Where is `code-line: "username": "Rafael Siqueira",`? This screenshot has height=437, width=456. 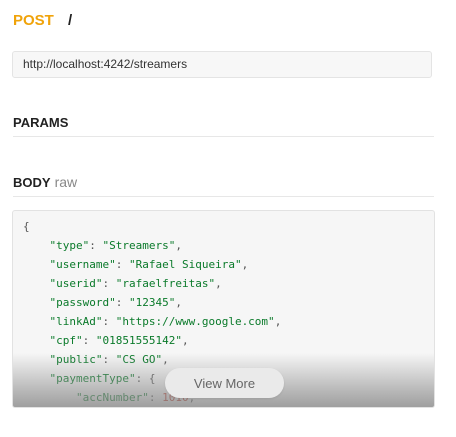
code-line: "username": "Rafael Siqueira", is located at coordinates (149, 264).